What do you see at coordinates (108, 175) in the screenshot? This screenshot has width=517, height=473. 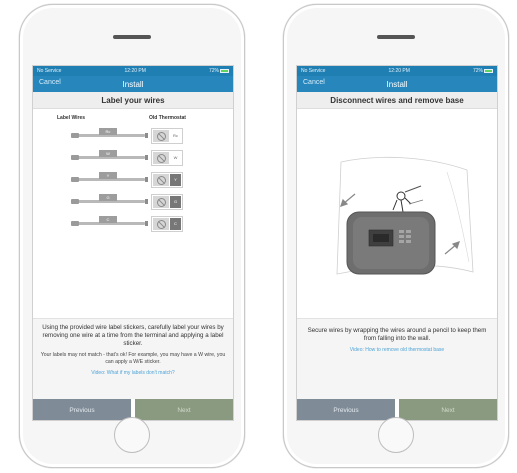 I see `wire-label-sticker: Y` at bounding box center [108, 175].